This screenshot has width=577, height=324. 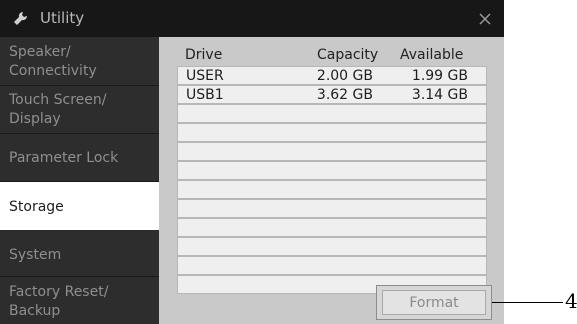 I want to click on sidebar-item-label: Speaker/ Connectivity, so click(x=53, y=61).